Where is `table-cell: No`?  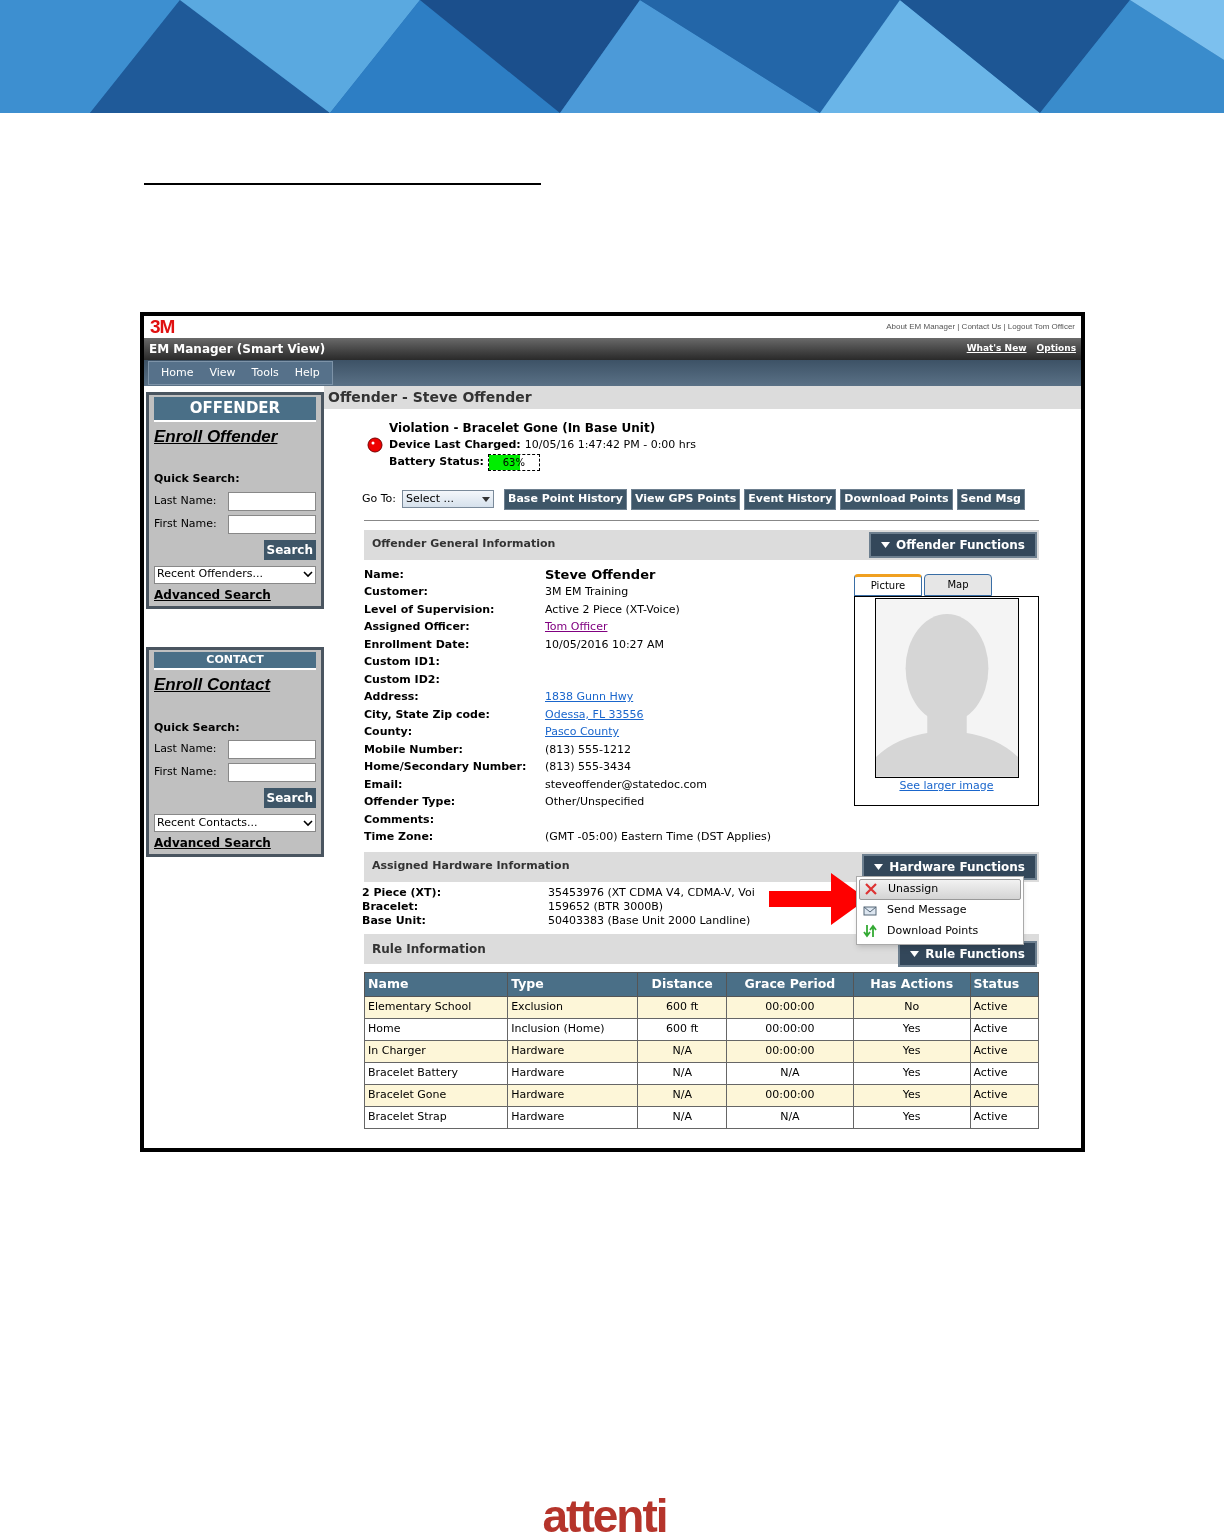 table-cell: No is located at coordinates (912, 1007).